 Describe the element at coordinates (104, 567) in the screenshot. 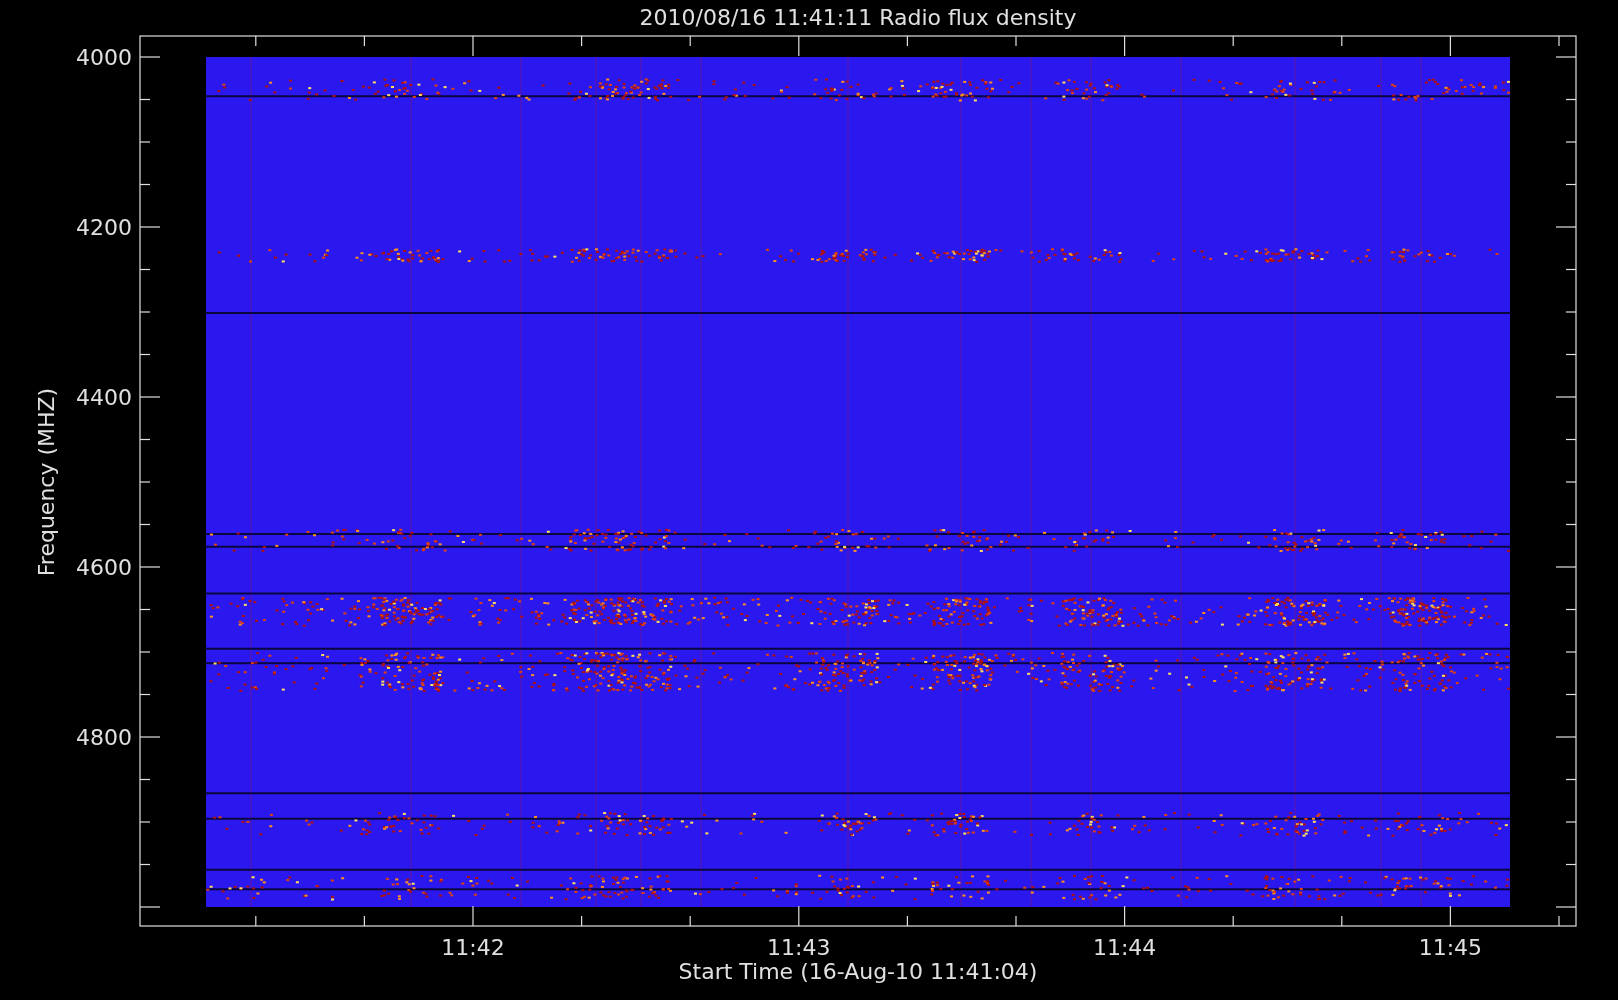

I see `axis-tick-label: 4600` at that location.